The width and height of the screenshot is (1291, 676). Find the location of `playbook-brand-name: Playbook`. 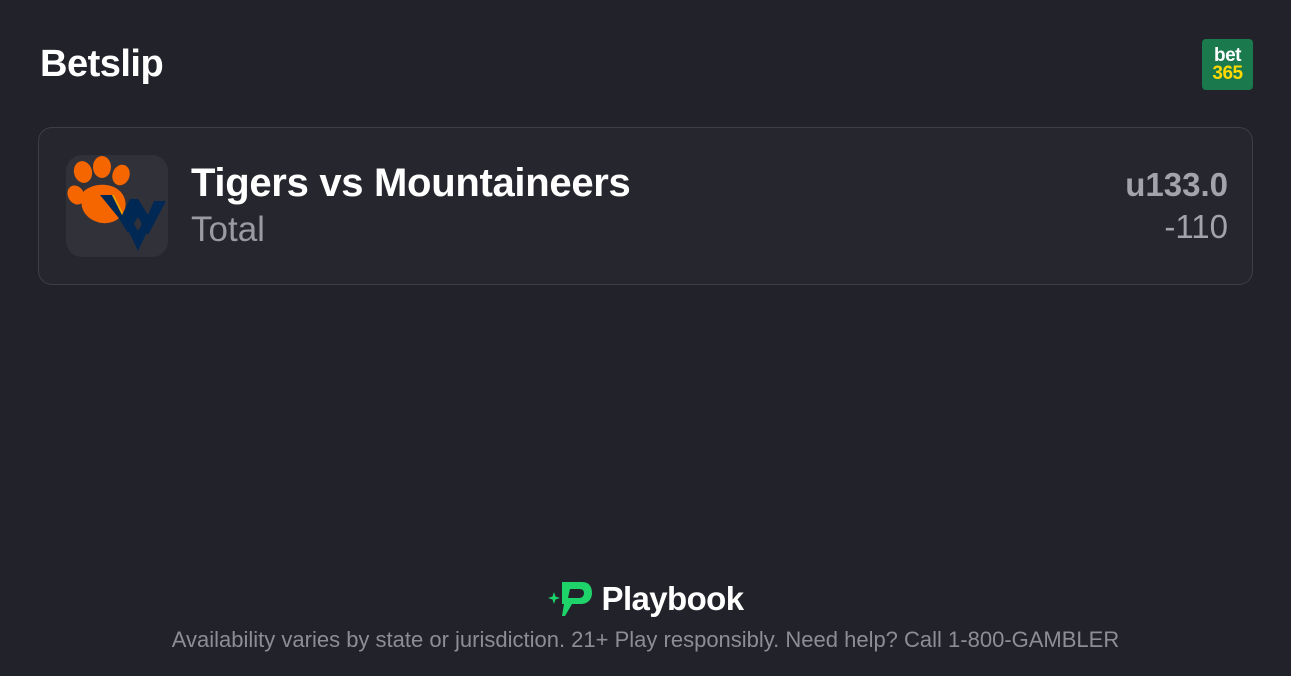

playbook-brand-name: Playbook is located at coordinates (673, 598).